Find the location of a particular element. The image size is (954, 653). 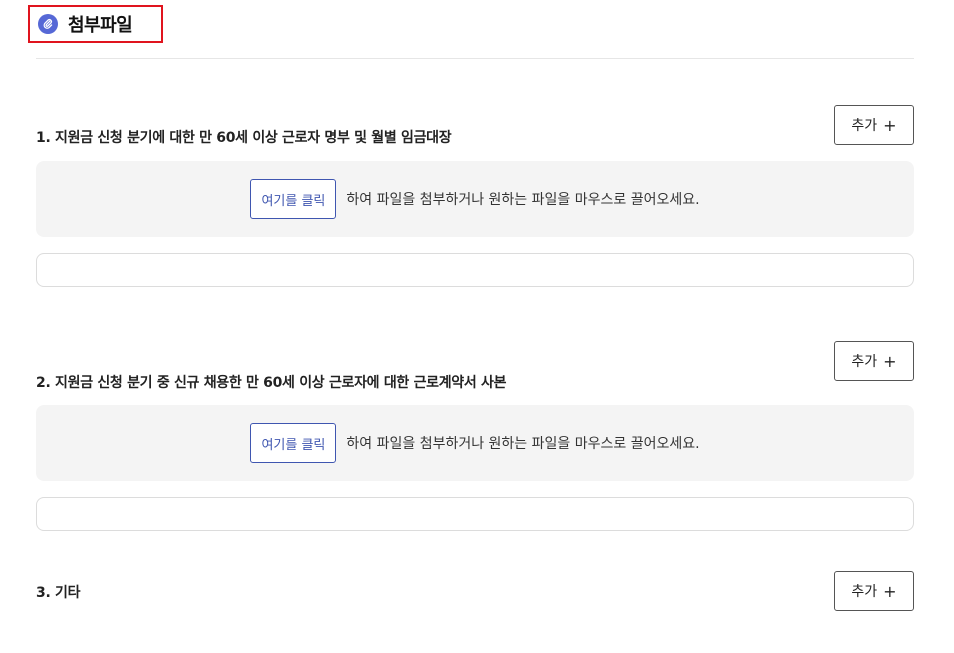

section-1-add-button: 추가 + is located at coordinates (874, 125).